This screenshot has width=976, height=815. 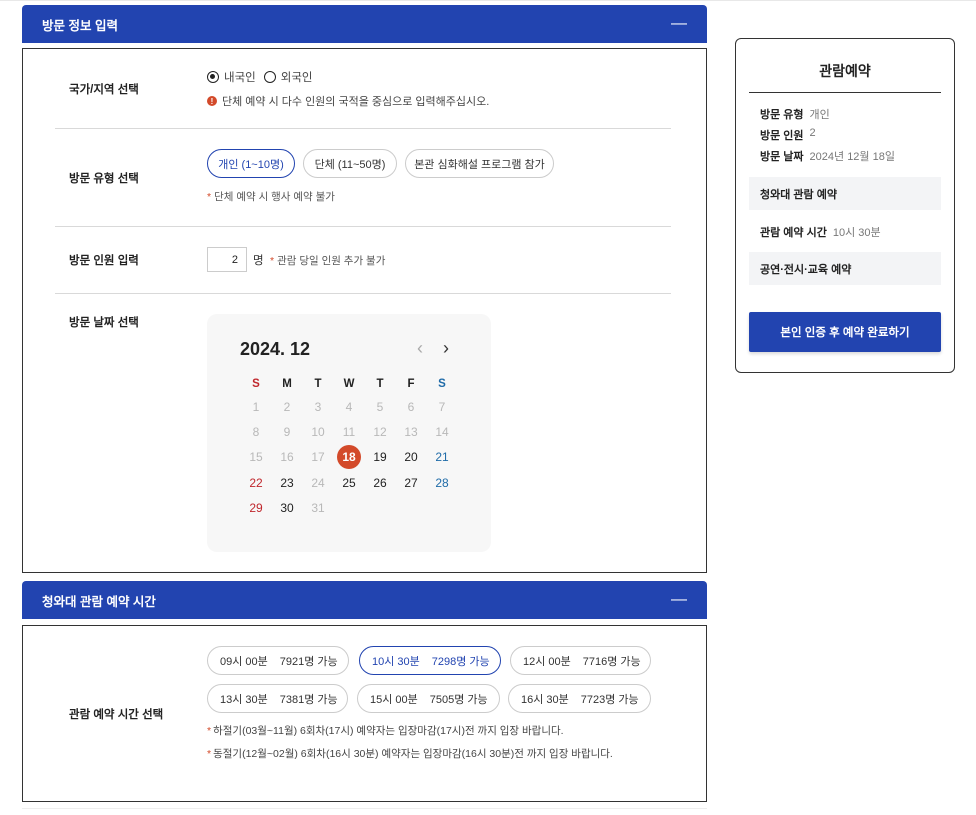 What do you see at coordinates (580, 660) in the screenshot?
I see `time-slot-button: 12시 00분 7716명 가능` at bounding box center [580, 660].